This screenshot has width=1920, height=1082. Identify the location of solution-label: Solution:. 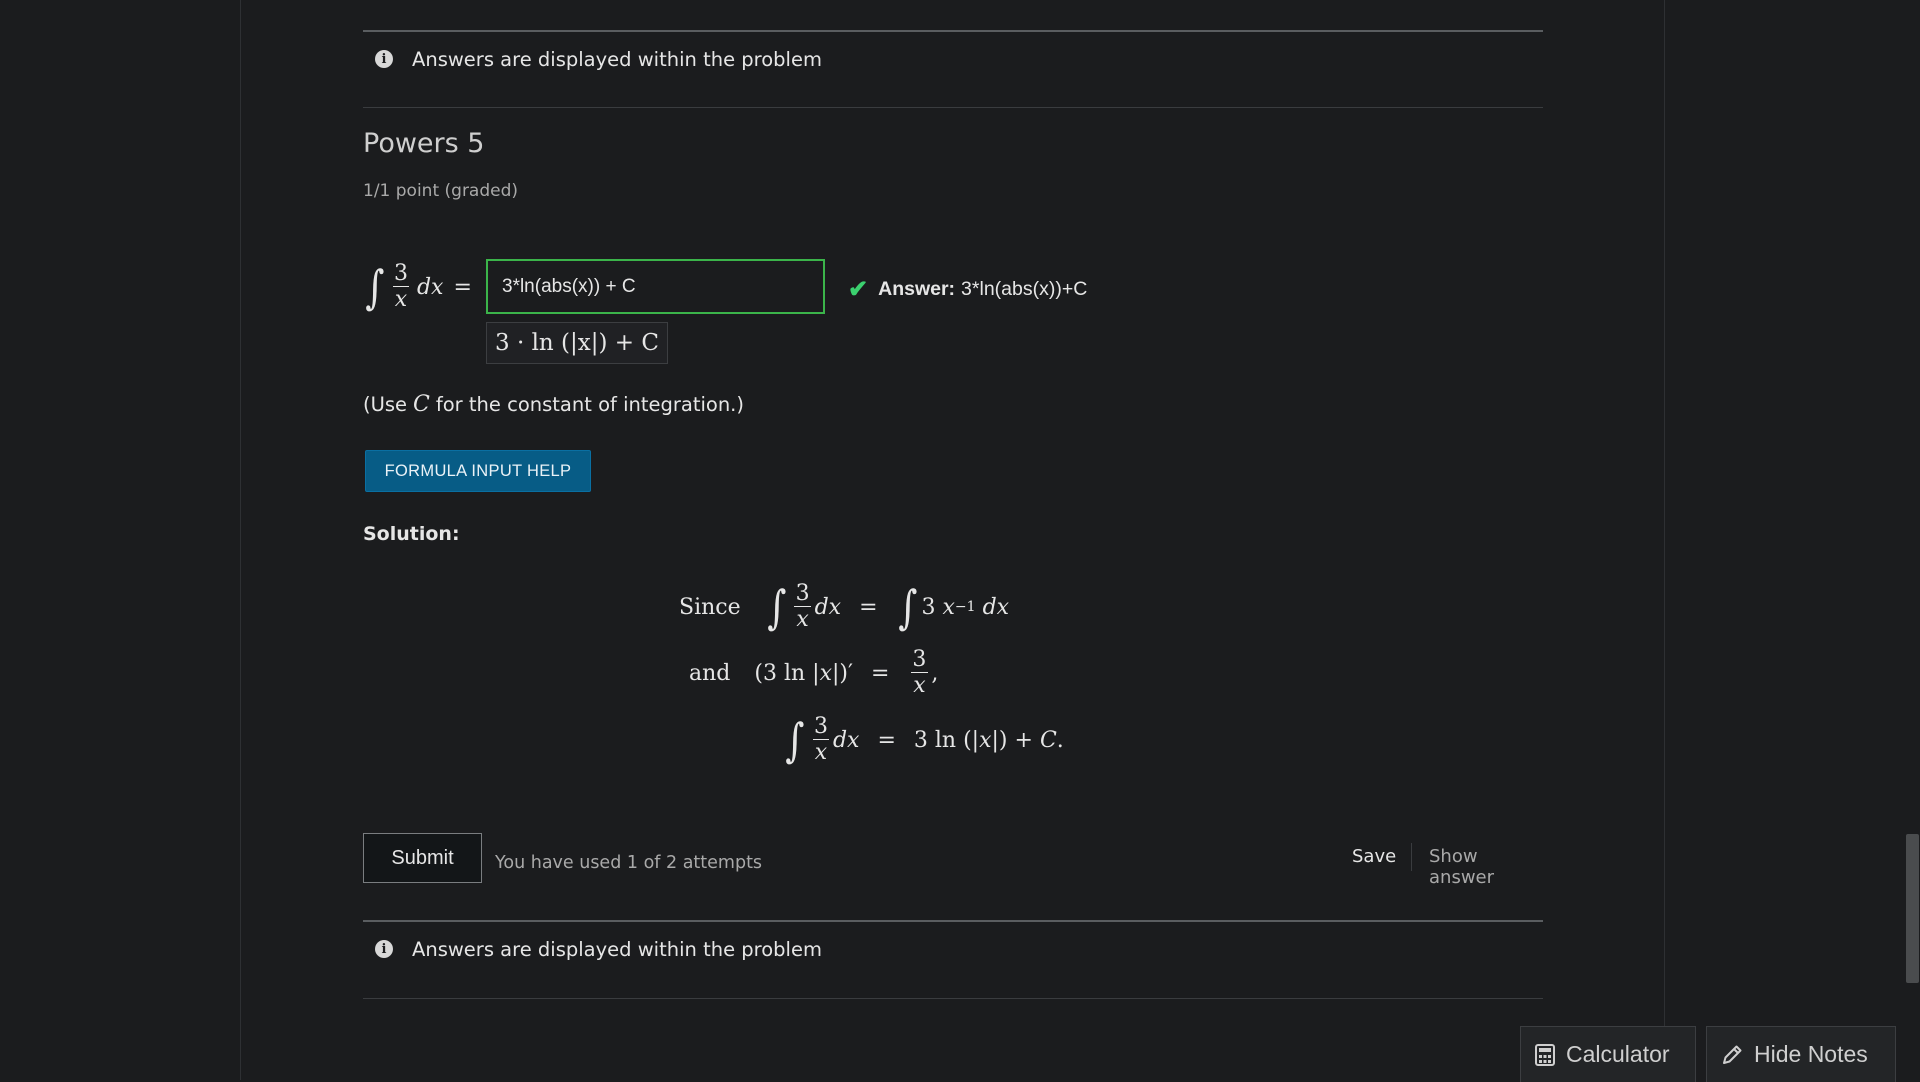
(411, 534).